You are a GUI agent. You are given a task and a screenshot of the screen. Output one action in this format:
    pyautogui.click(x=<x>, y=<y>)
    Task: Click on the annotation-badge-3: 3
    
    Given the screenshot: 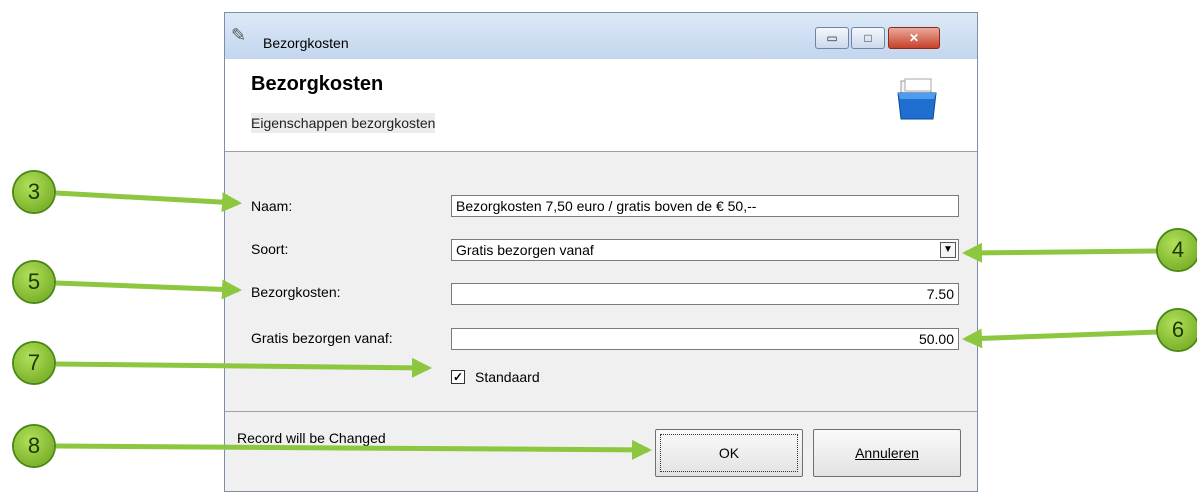 What is the action you would take?
    pyautogui.click(x=34, y=192)
    